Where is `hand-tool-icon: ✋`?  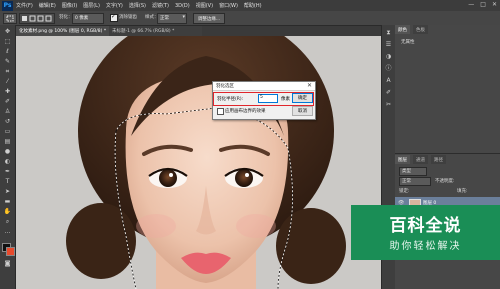 hand-tool-icon: ✋ is located at coordinates (7, 212).